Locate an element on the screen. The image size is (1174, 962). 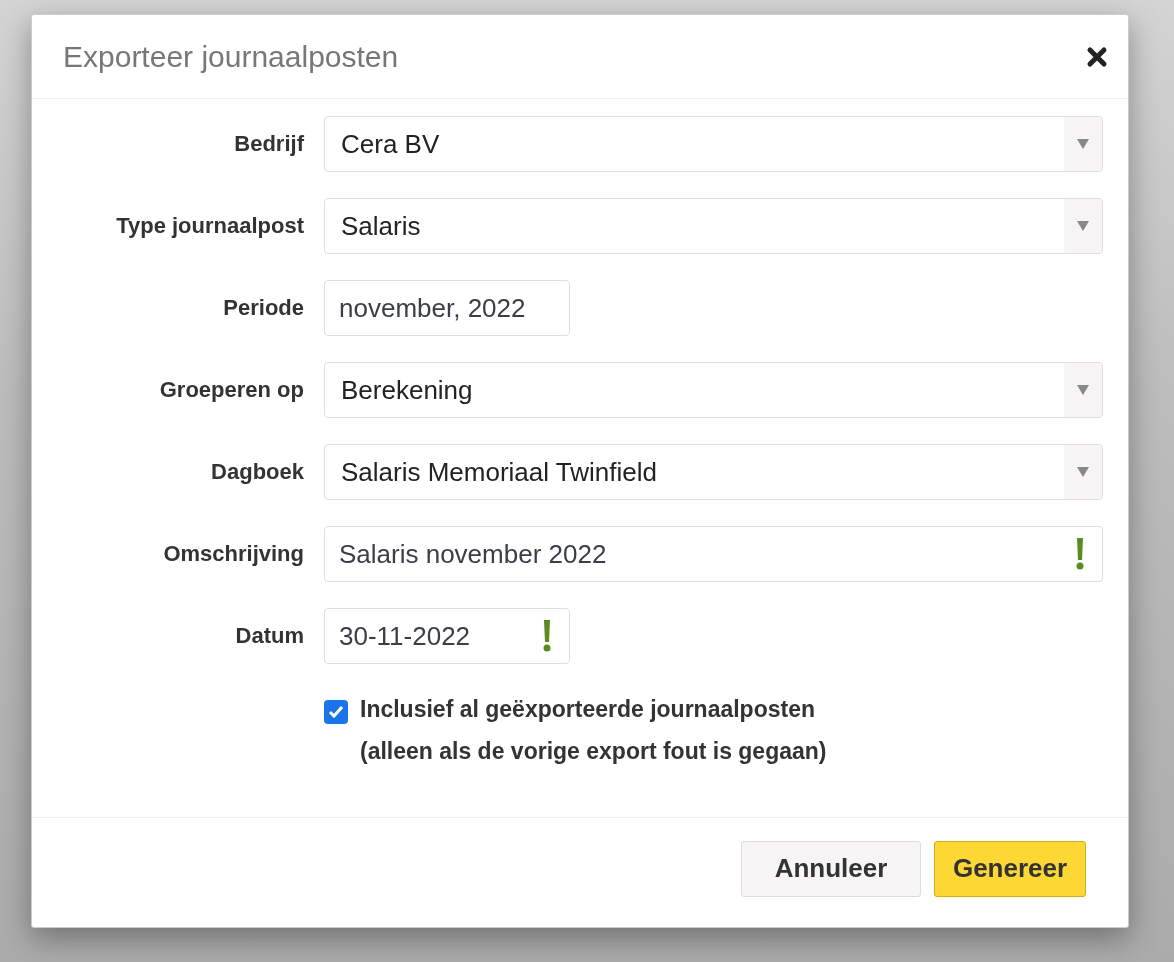
field-label: Datum is located at coordinates (269, 636).